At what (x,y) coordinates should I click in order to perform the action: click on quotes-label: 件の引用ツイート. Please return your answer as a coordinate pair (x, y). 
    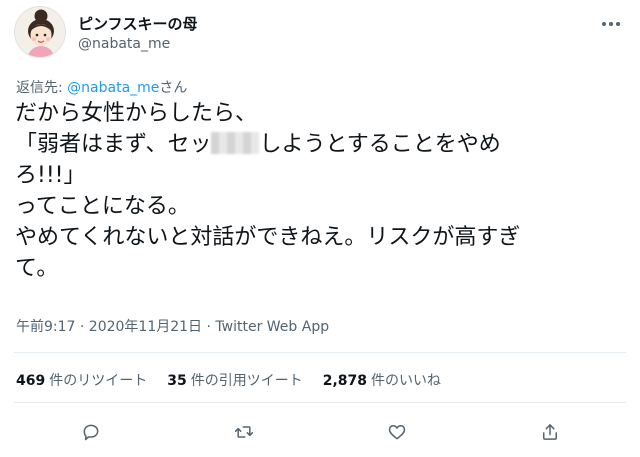
    Looking at the image, I should click on (246, 381).